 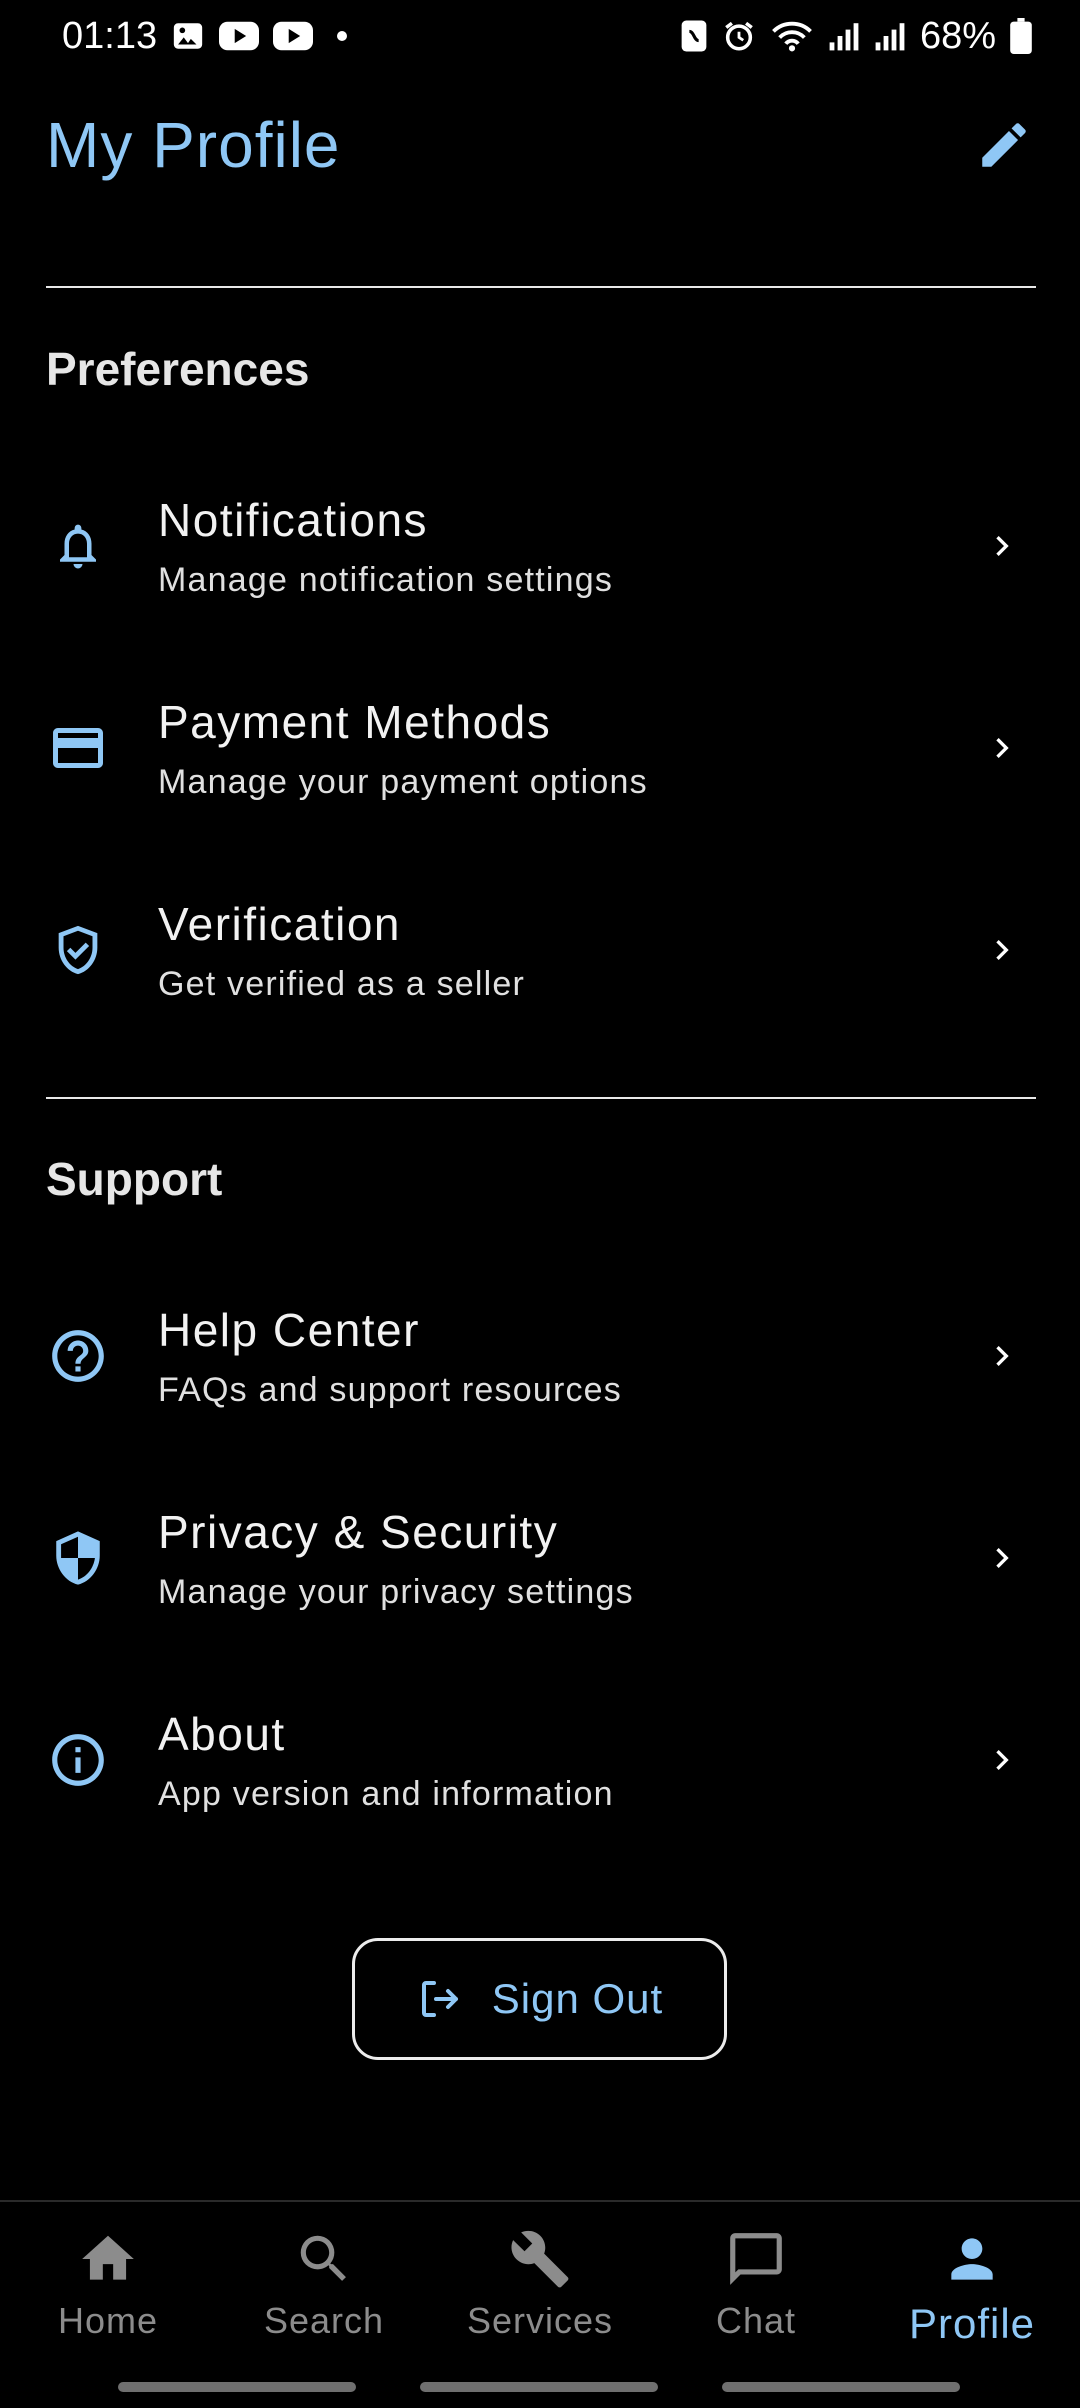 What do you see at coordinates (78, 1356) in the screenshot?
I see `help-circle-icon` at bounding box center [78, 1356].